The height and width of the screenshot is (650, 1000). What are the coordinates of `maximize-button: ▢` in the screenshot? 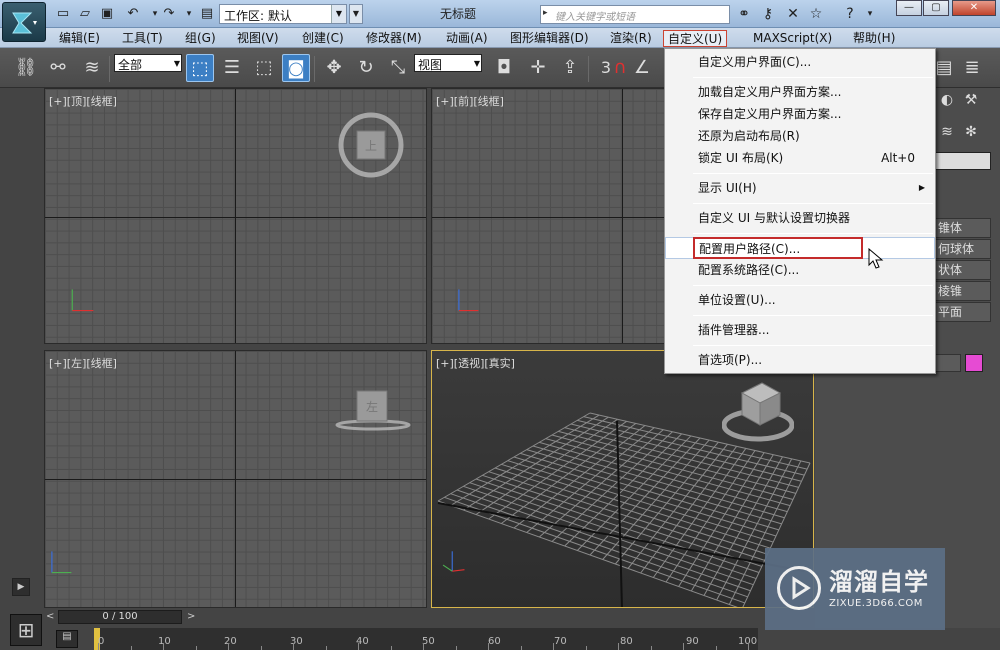 It's located at (936, 8).